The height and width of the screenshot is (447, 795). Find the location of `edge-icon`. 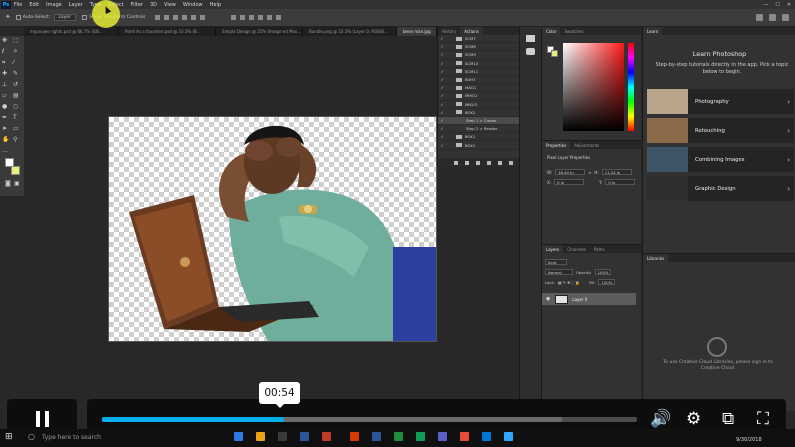

edge-icon is located at coordinates (238, 436).